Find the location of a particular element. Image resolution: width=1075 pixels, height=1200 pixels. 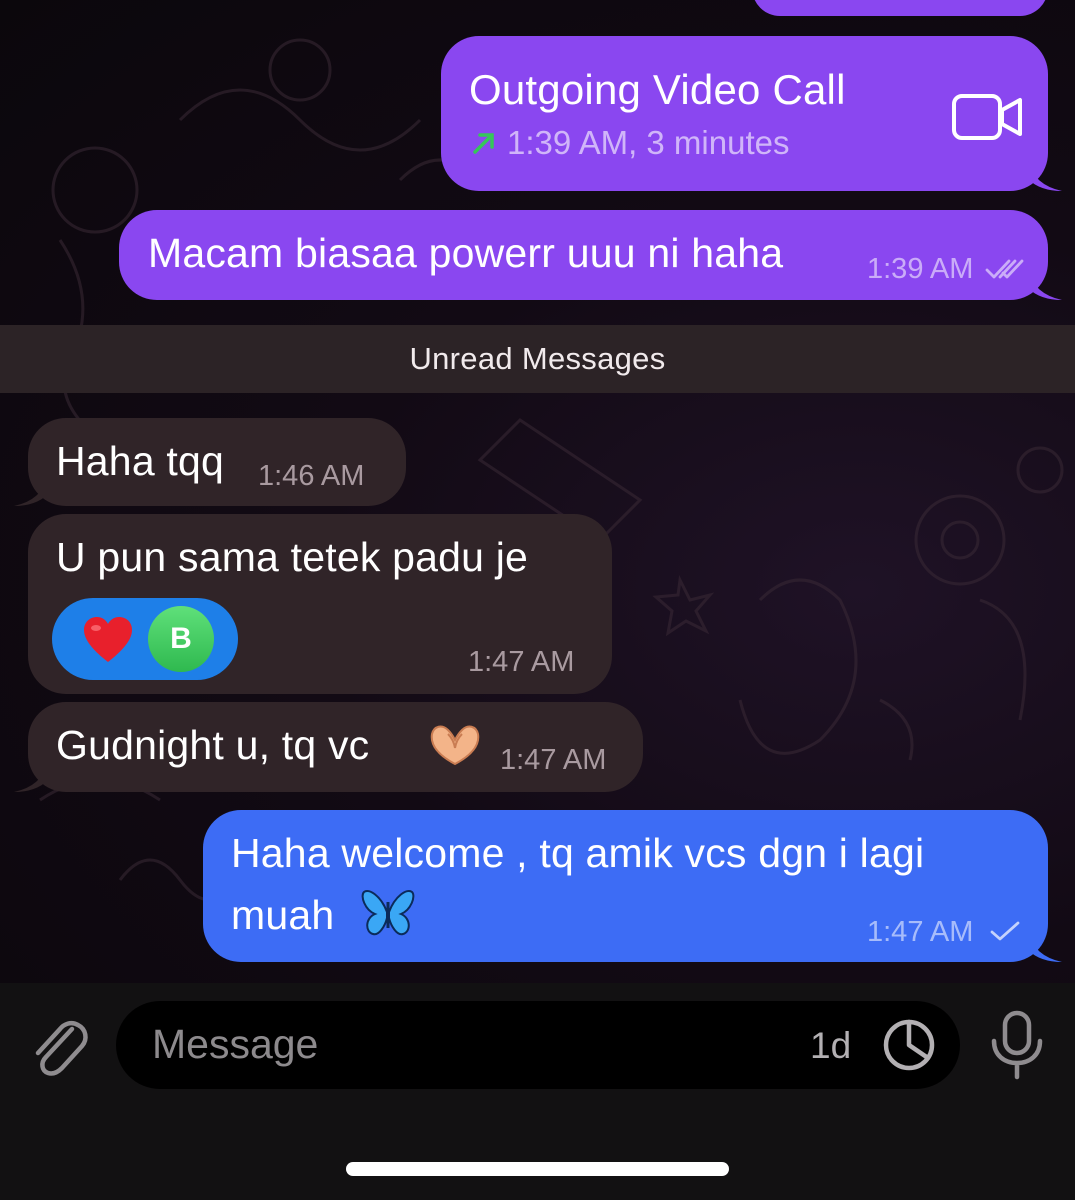

message-bubble-incoming: Gudnight u, tq vc 1:47 AM is located at coordinates (328, 747).